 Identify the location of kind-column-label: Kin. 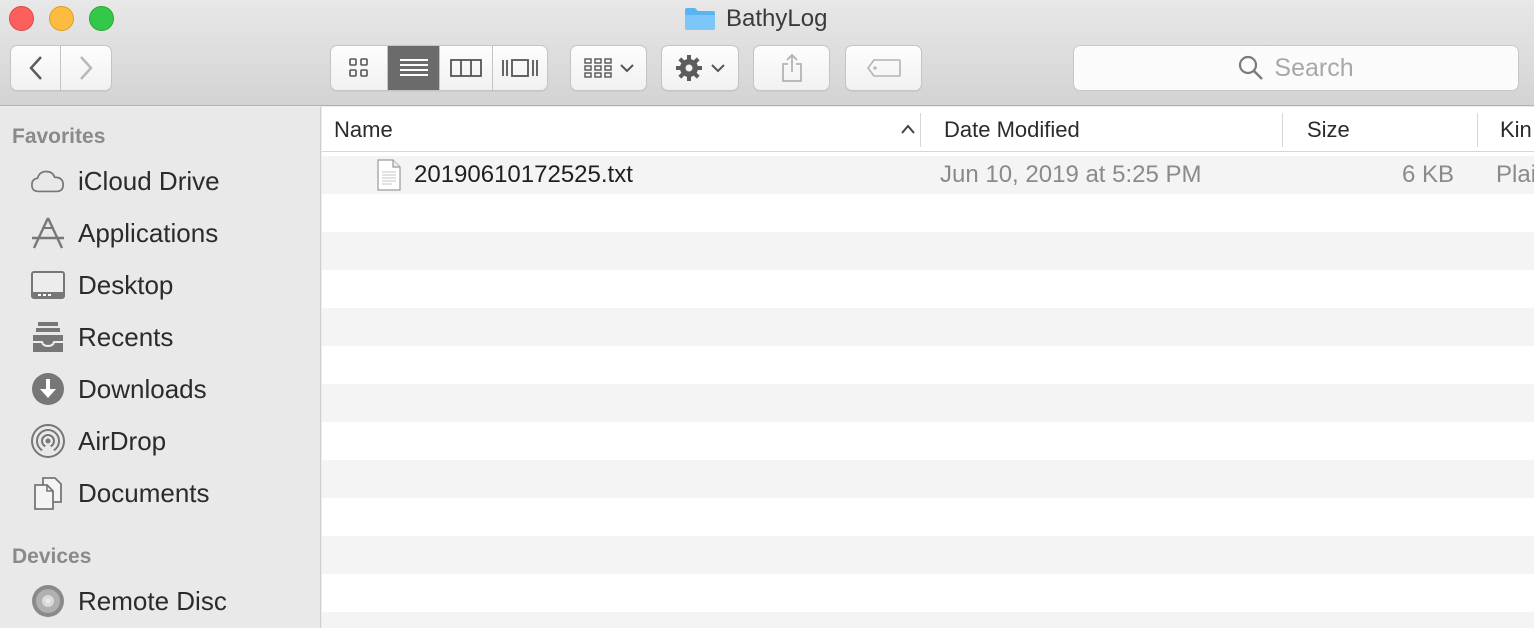
(1516, 129).